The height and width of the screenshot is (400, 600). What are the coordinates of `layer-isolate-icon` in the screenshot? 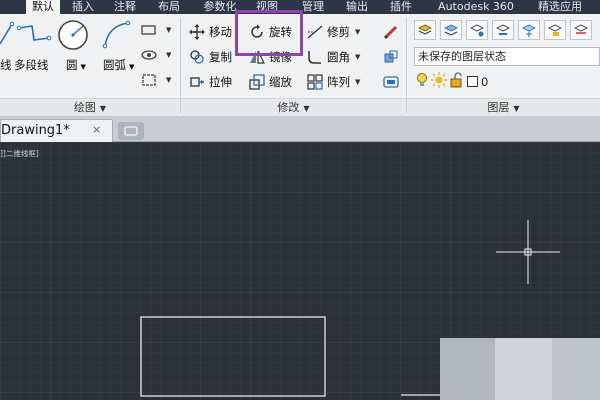 It's located at (503, 29).